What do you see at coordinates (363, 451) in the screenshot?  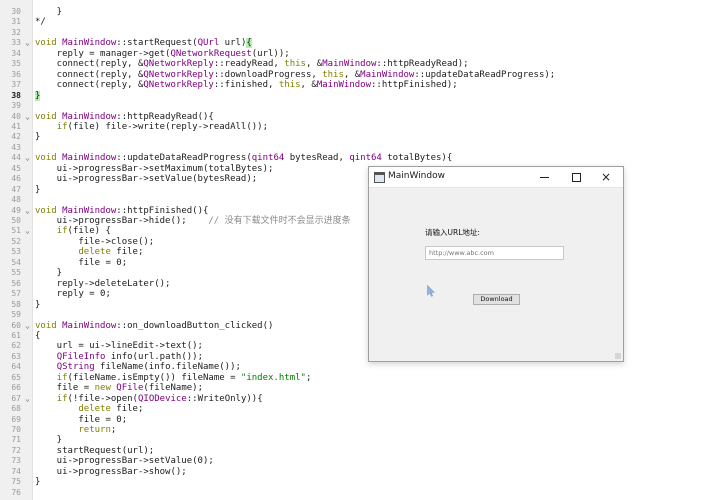 I see `code-line: 72 startRequest(url);` at bounding box center [363, 451].